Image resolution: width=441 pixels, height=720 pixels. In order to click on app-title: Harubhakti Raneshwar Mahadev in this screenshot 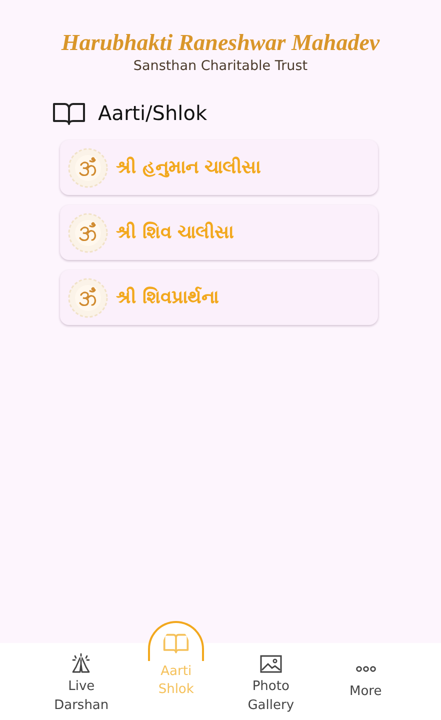, I will do `click(220, 43)`.